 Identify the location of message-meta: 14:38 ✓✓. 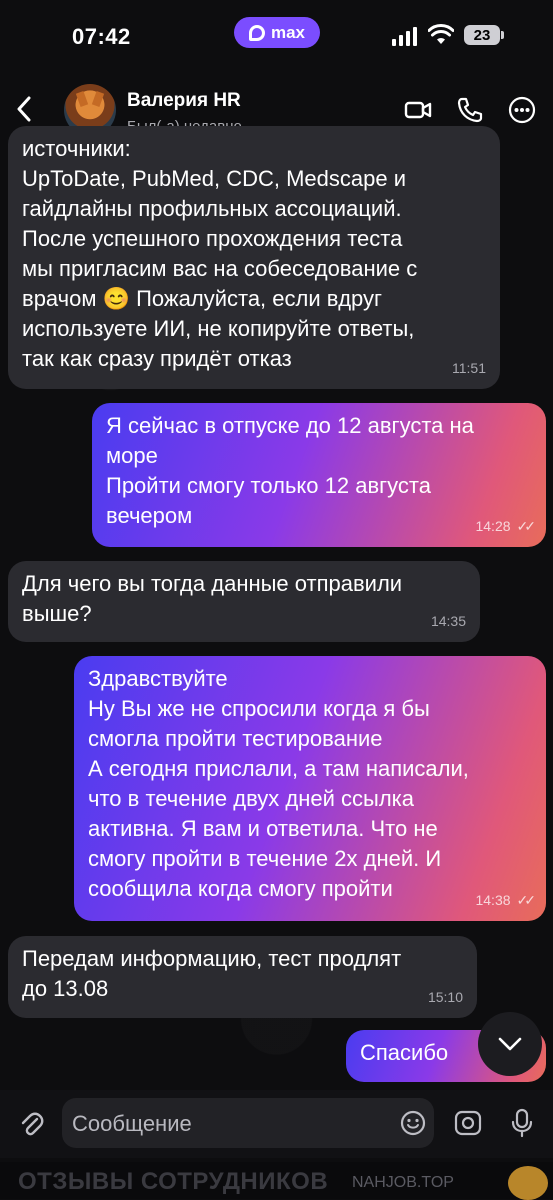
(506, 900).